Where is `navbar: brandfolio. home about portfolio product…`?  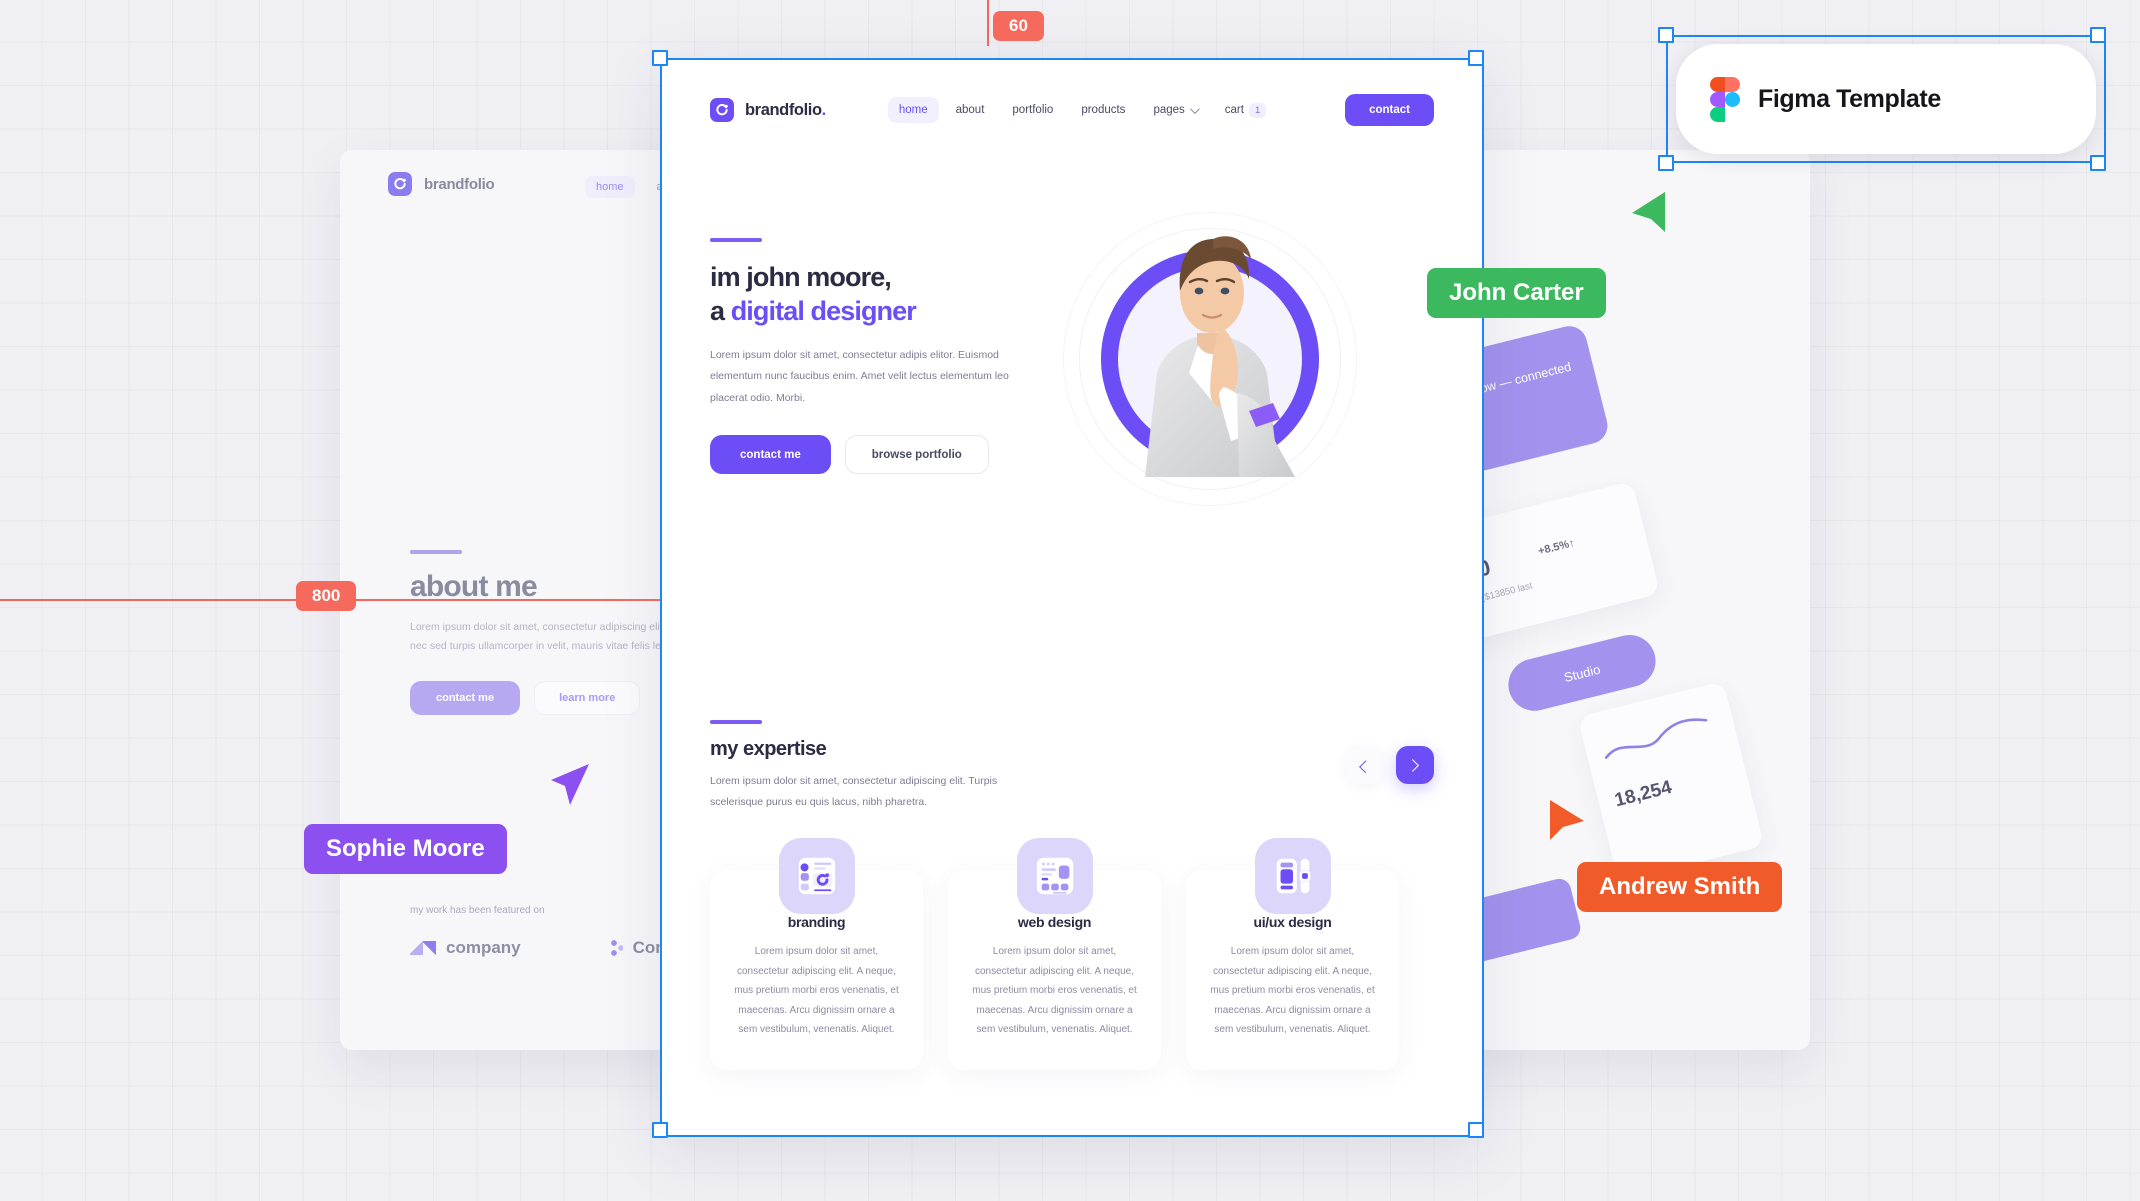
navbar: brandfolio. home about portfolio product… is located at coordinates (1072, 110).